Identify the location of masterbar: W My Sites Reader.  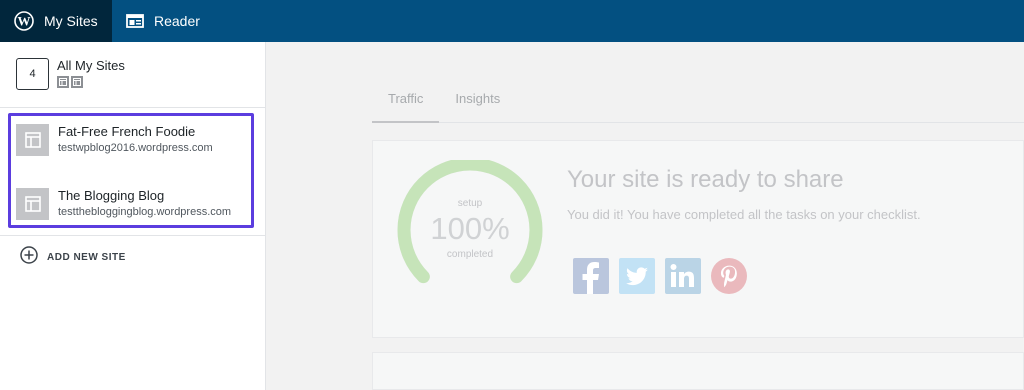
(512, 21).